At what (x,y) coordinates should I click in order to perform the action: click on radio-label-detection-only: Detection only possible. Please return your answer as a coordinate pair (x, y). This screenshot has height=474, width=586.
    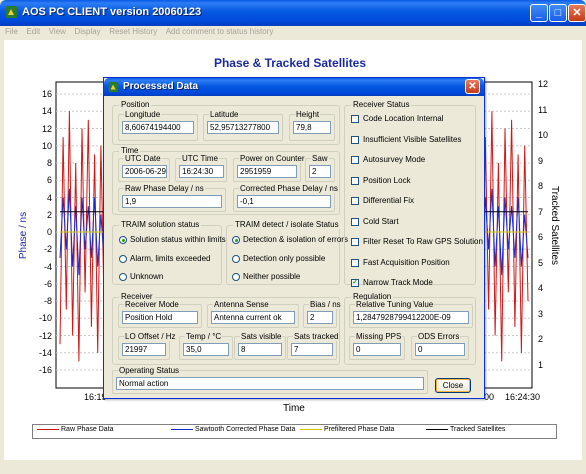
    Looking at the image, I should click on (284, 258).